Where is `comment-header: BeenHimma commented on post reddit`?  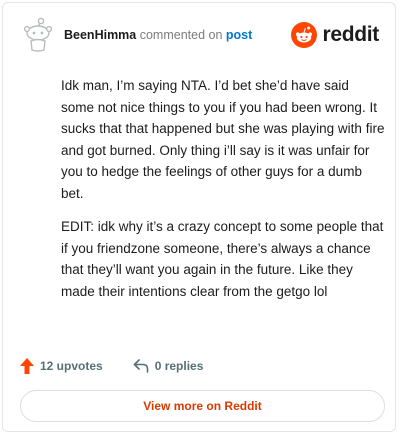
comment-header: BeenHimma commented on post reddit is located at coordinates (200, 37).